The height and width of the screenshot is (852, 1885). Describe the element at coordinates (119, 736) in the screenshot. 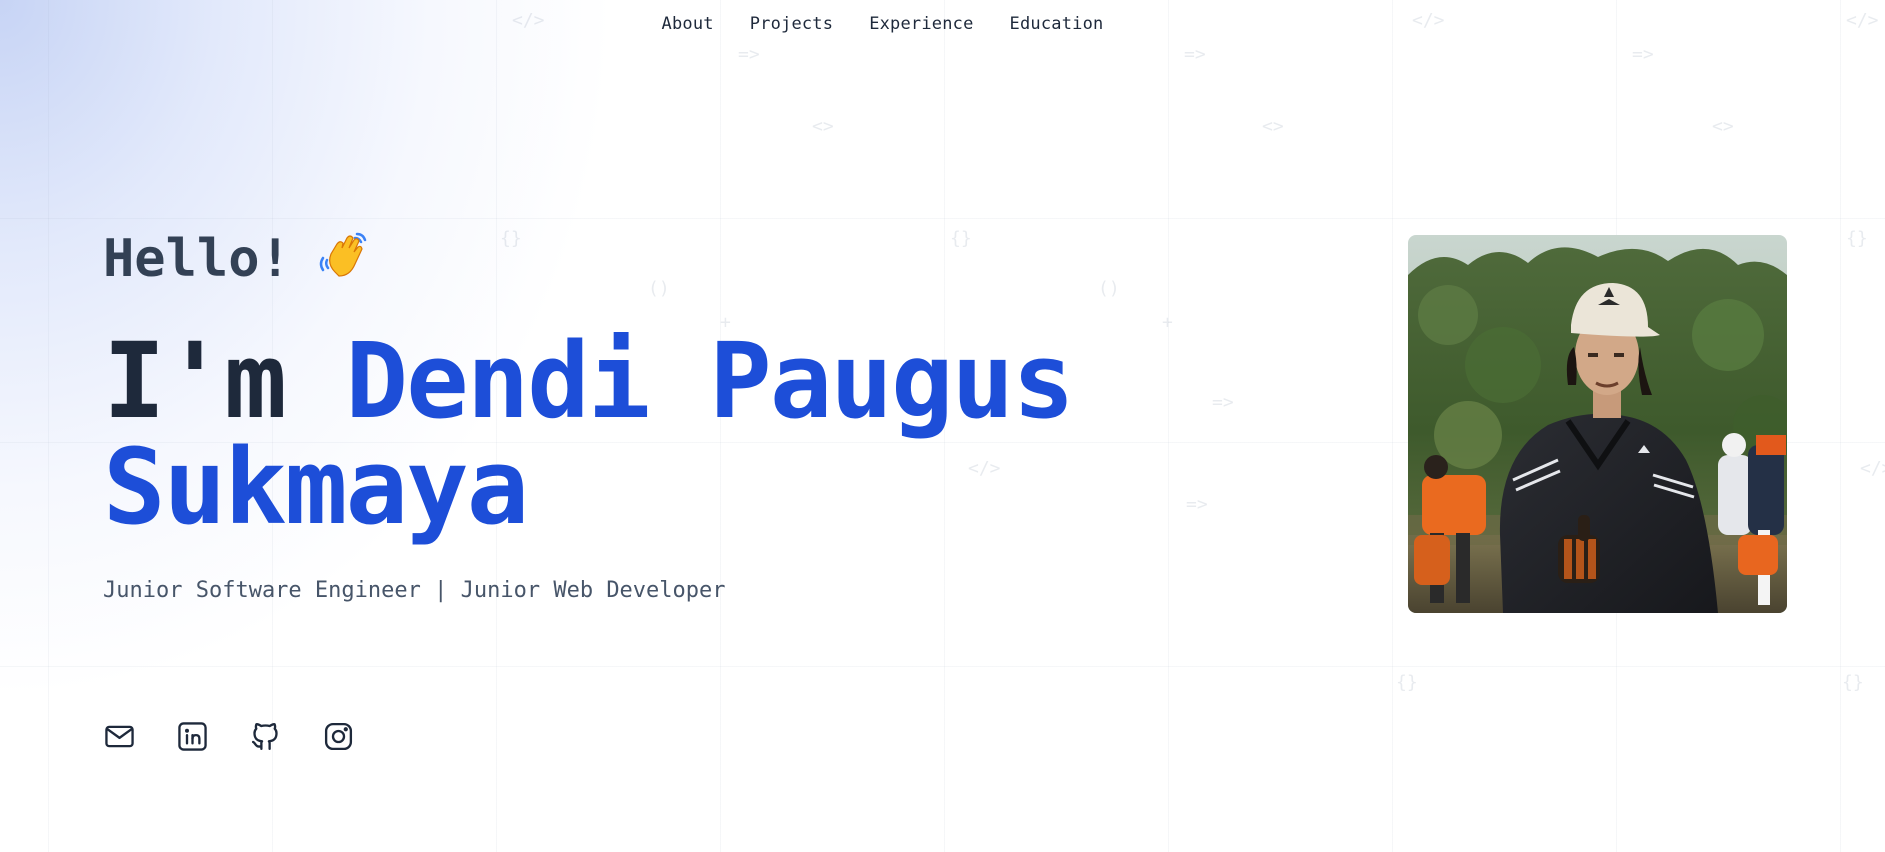

I see `mail-icon` at that location.